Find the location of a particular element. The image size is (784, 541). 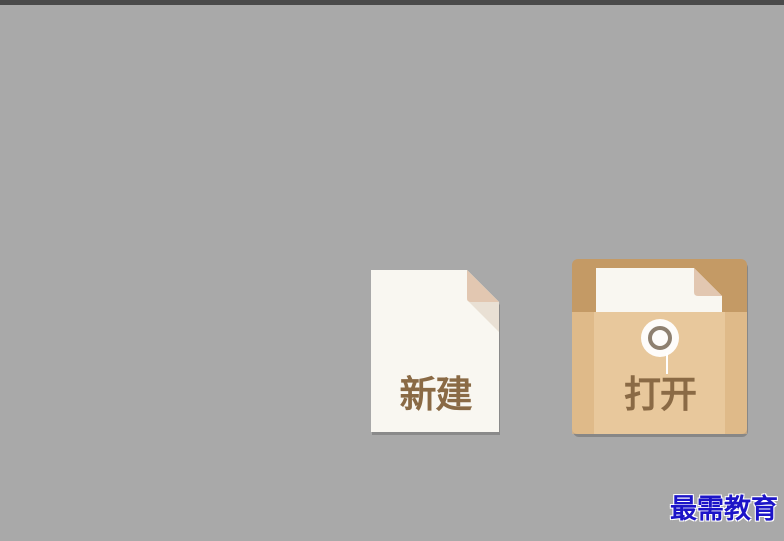

open-file-button: 打开 is located at coordinates (660, 348).